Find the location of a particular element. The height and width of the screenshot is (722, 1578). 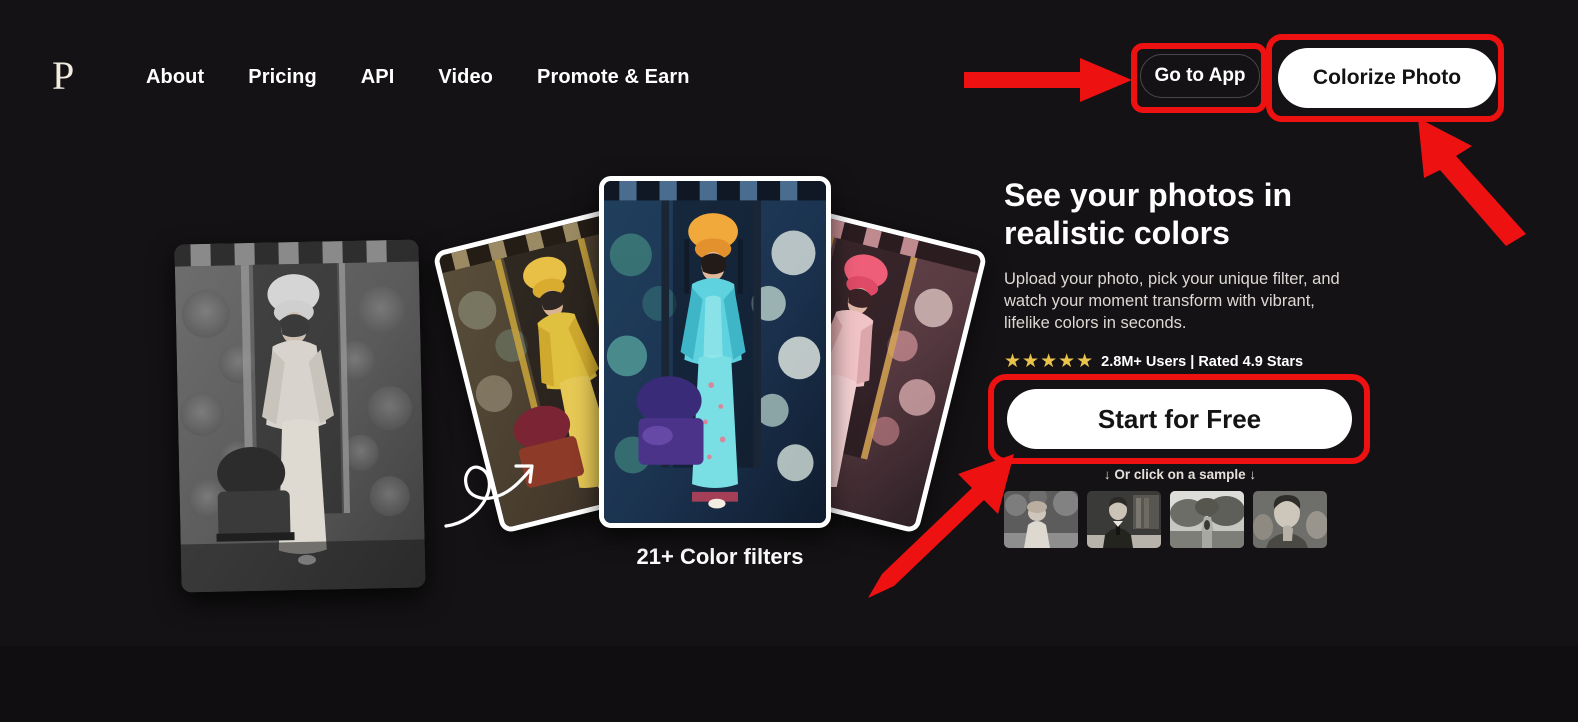

sample-migrant-mother is located at coordinates (1290, 519).